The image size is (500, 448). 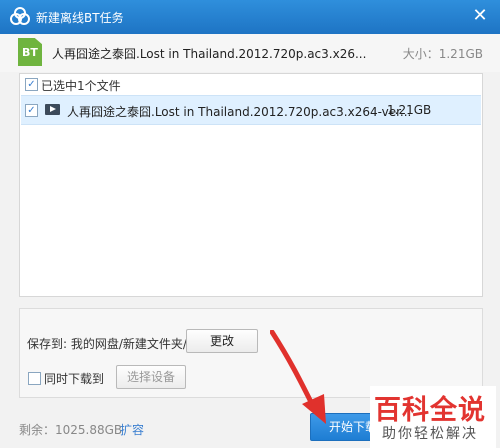 What do you see at coordinates (20, 16) in the screenshot?
I see `cloud-logo-icon` at bounding box center [20, 16].